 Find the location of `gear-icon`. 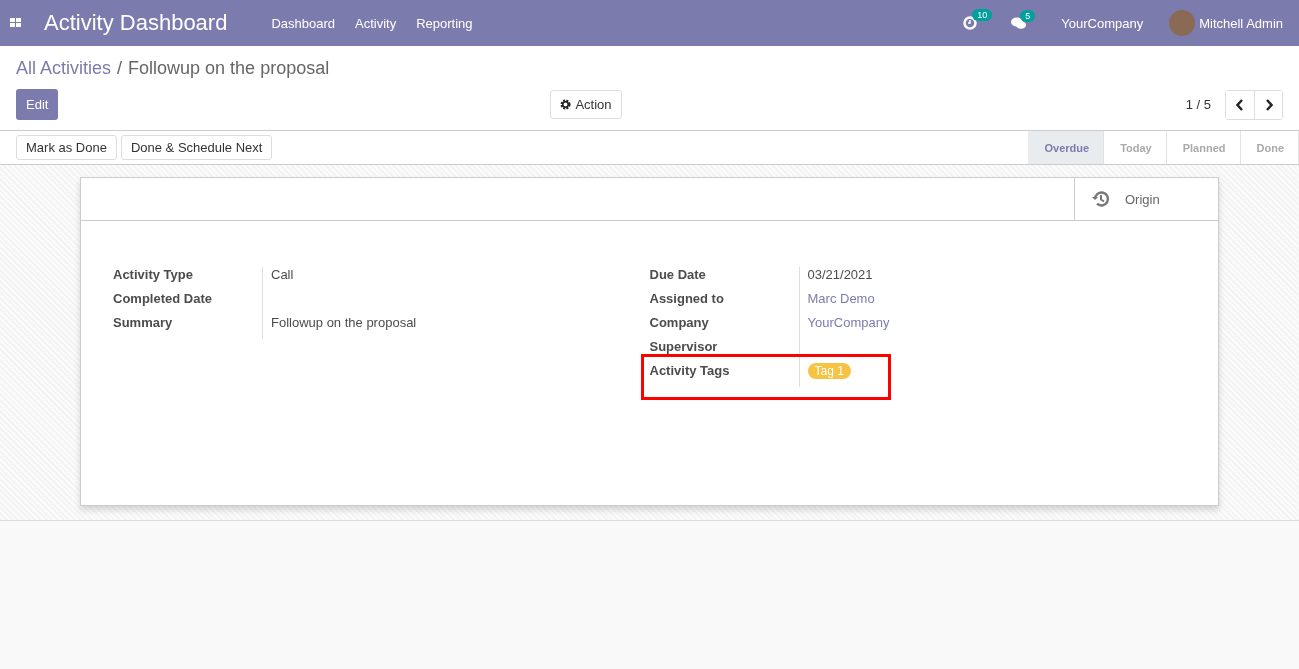

gear-icon is located at coordinates (566, 104).